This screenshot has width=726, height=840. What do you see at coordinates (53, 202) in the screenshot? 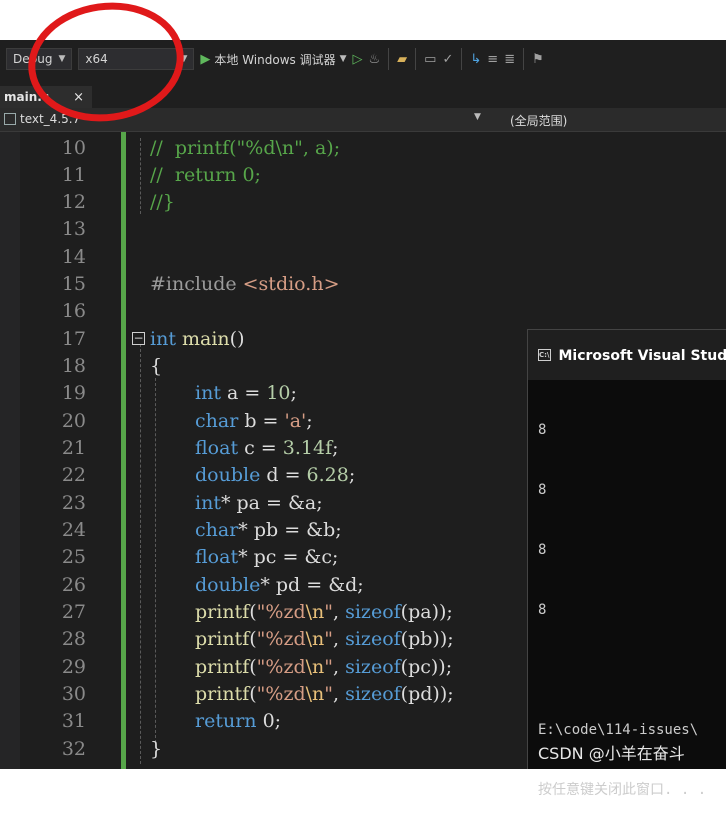
I see `line-number: 12` at bounding box center [53, 202].